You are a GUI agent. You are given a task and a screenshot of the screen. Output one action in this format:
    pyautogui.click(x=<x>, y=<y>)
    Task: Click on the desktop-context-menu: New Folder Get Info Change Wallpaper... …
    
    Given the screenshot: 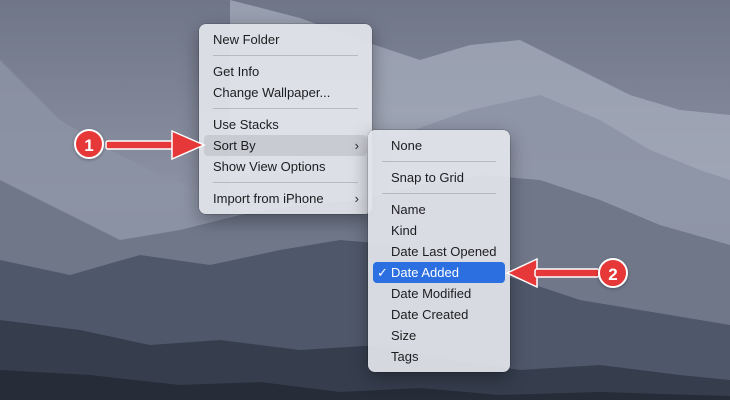 What is the action you would take?
    pyautogui.click(x=285, y=119)
    